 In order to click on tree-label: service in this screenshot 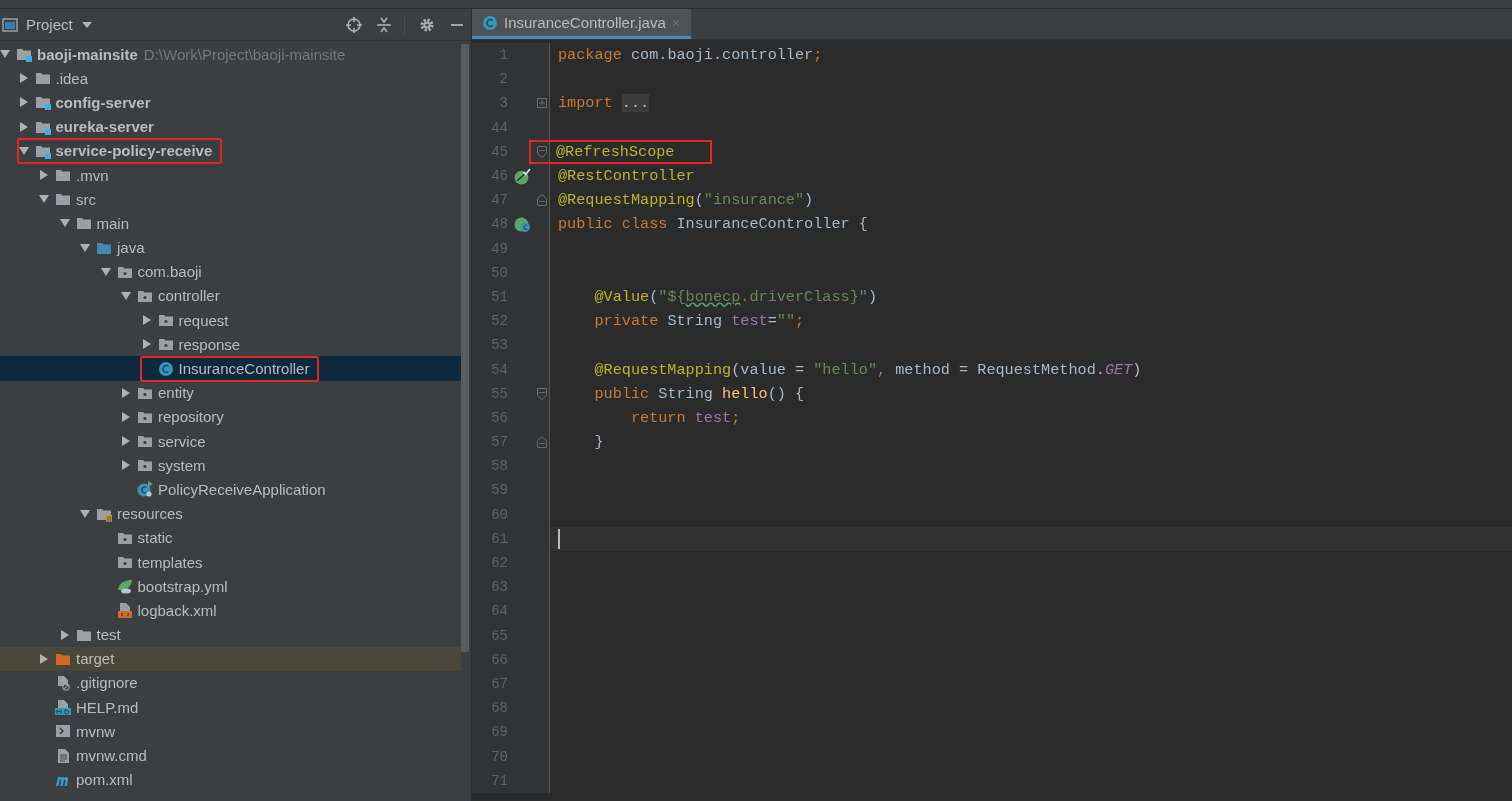, I will do `click(182, 441)`.